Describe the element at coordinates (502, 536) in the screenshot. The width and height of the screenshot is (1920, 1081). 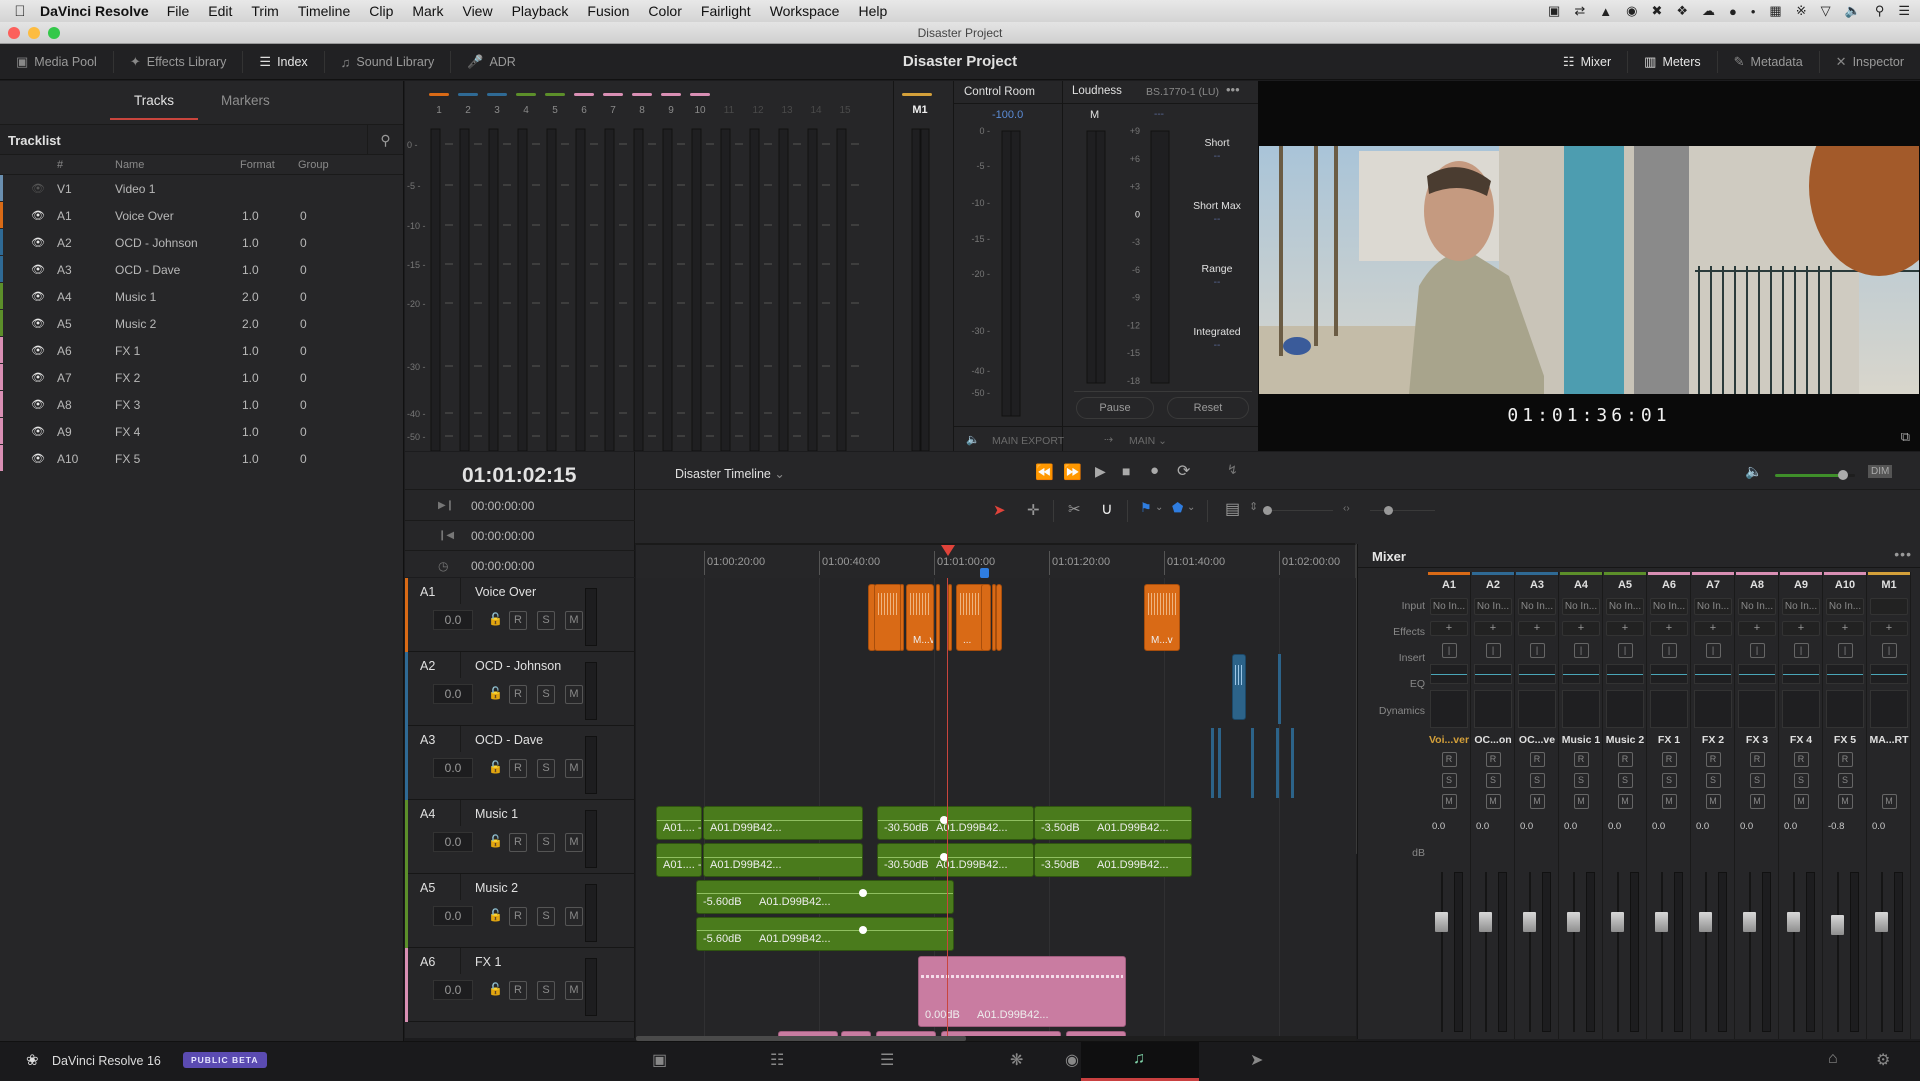
I see `out-timecode: 00:00:00:00` at that location.